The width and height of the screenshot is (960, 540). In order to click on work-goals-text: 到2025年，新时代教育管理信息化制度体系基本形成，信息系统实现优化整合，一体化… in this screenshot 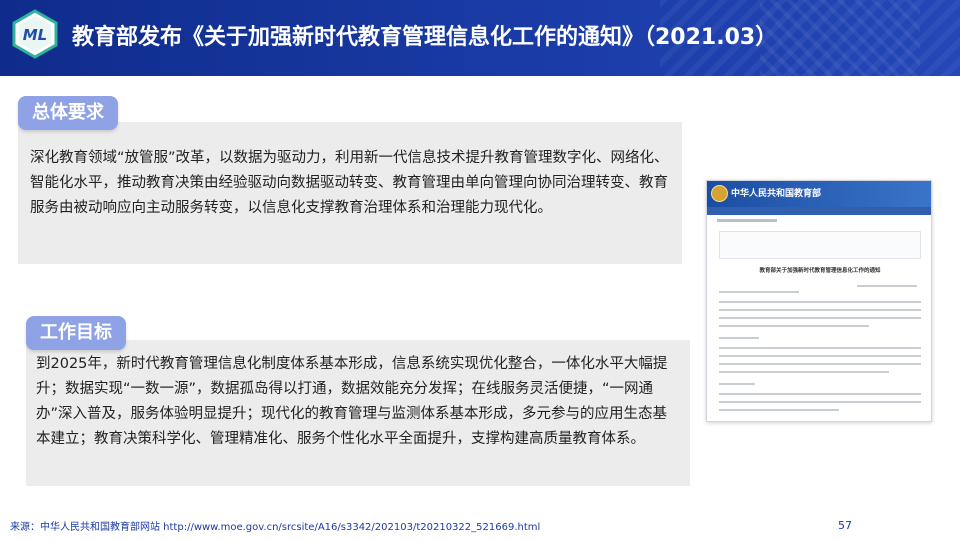, I will do `click(352, 401)`.